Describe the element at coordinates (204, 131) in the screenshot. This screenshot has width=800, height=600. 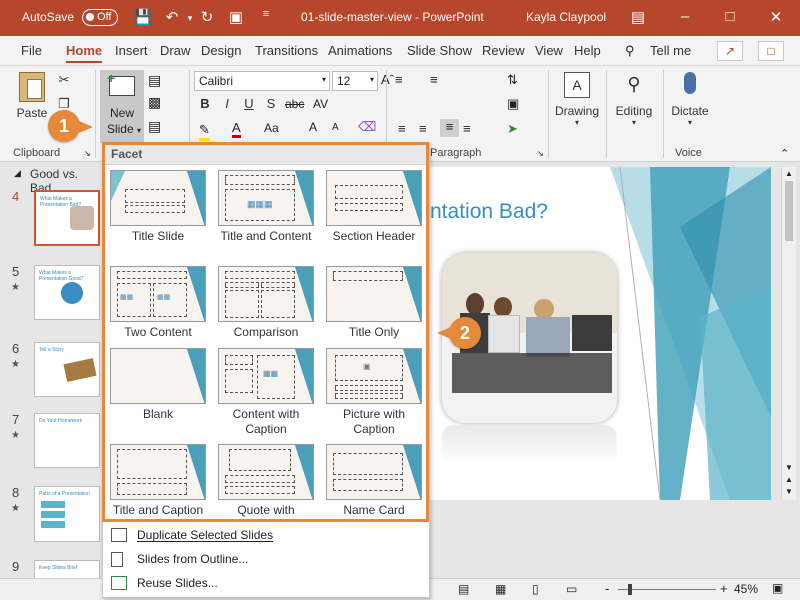
I see `highlight-icon: ✎` at that location.